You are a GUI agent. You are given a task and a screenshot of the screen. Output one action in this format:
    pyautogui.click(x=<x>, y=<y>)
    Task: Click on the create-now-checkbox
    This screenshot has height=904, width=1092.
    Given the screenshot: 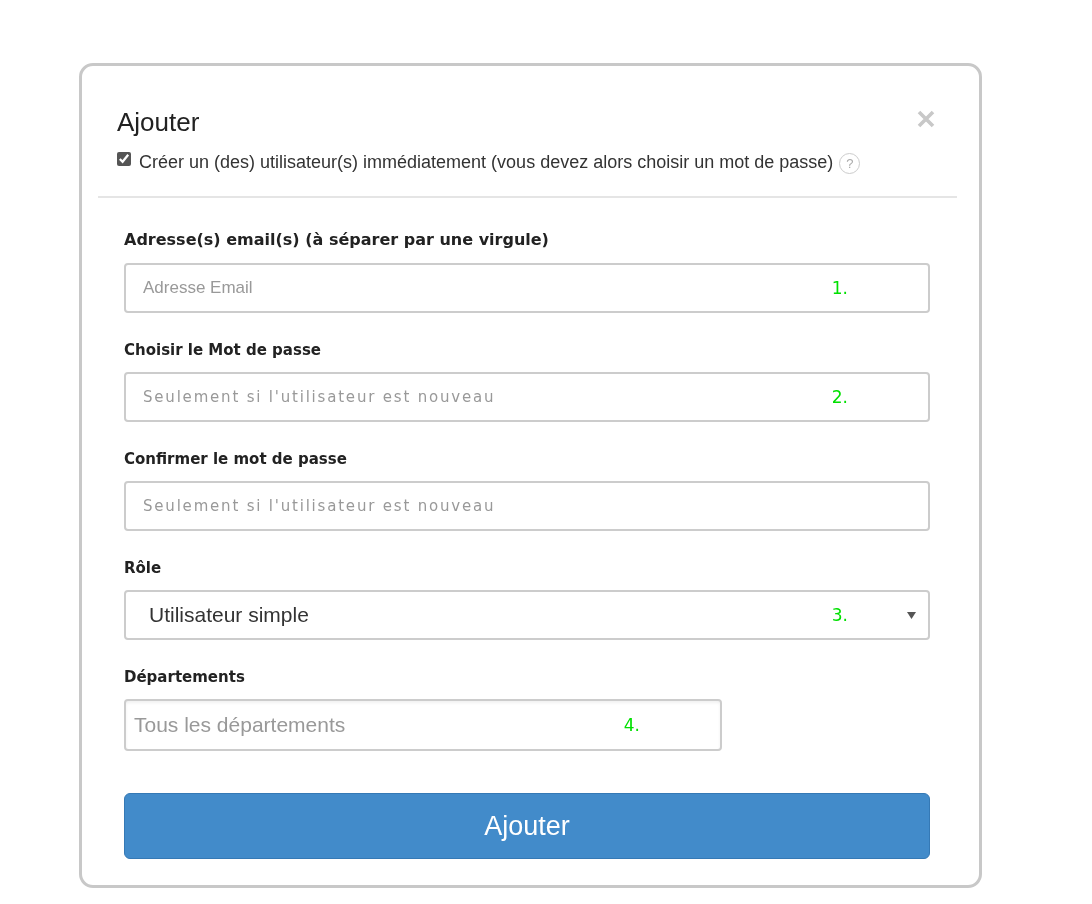 What is the action you would take?
    pyautogui.click(x=124, y=159)
    